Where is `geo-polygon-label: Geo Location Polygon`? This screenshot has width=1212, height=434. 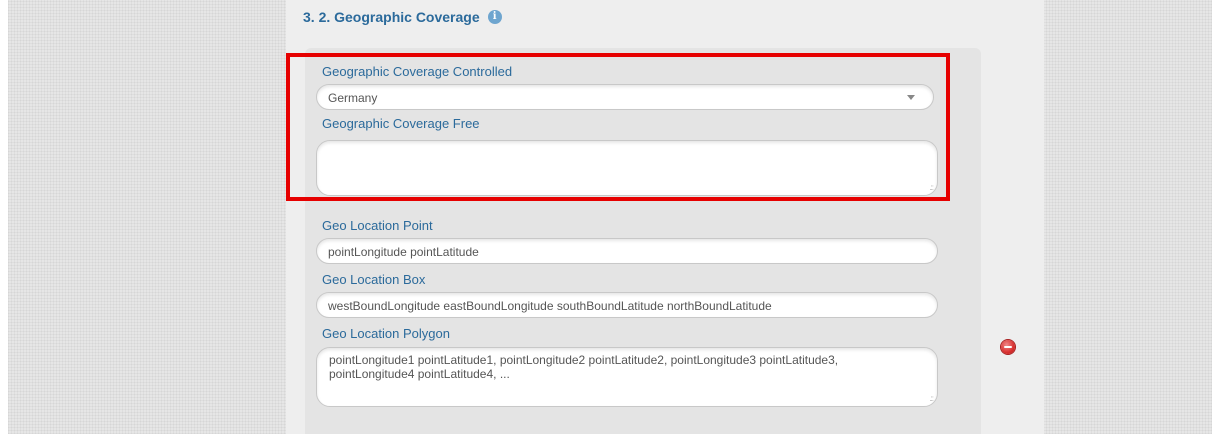
geo-polygon-label: Geo Location Polygon is located at coordinates (386, 333).